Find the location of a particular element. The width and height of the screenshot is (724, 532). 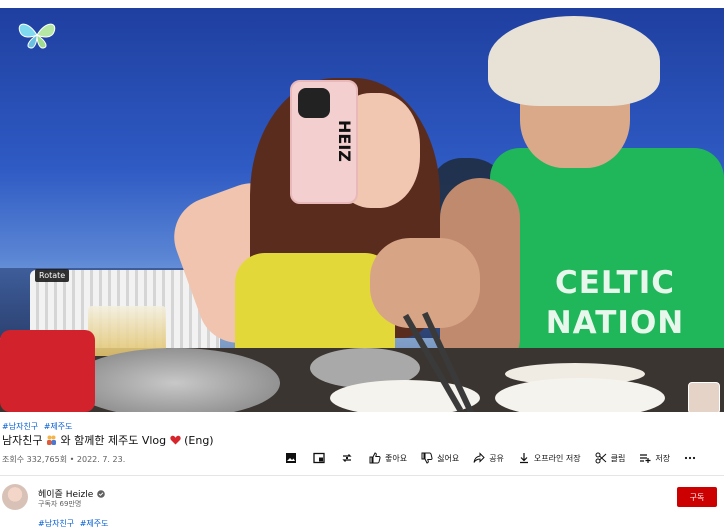

autoplay-icon is located at coordinates (347, 458).